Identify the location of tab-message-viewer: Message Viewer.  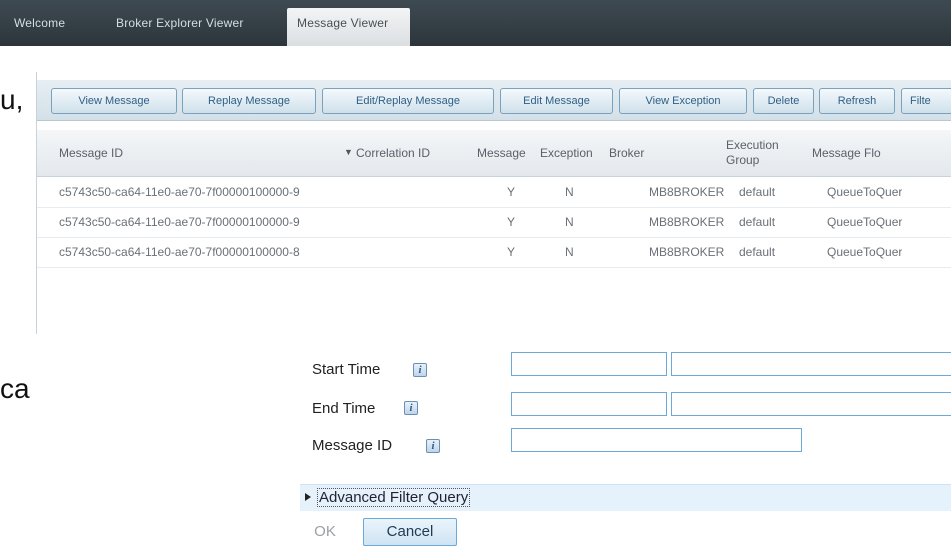
(348, 27).